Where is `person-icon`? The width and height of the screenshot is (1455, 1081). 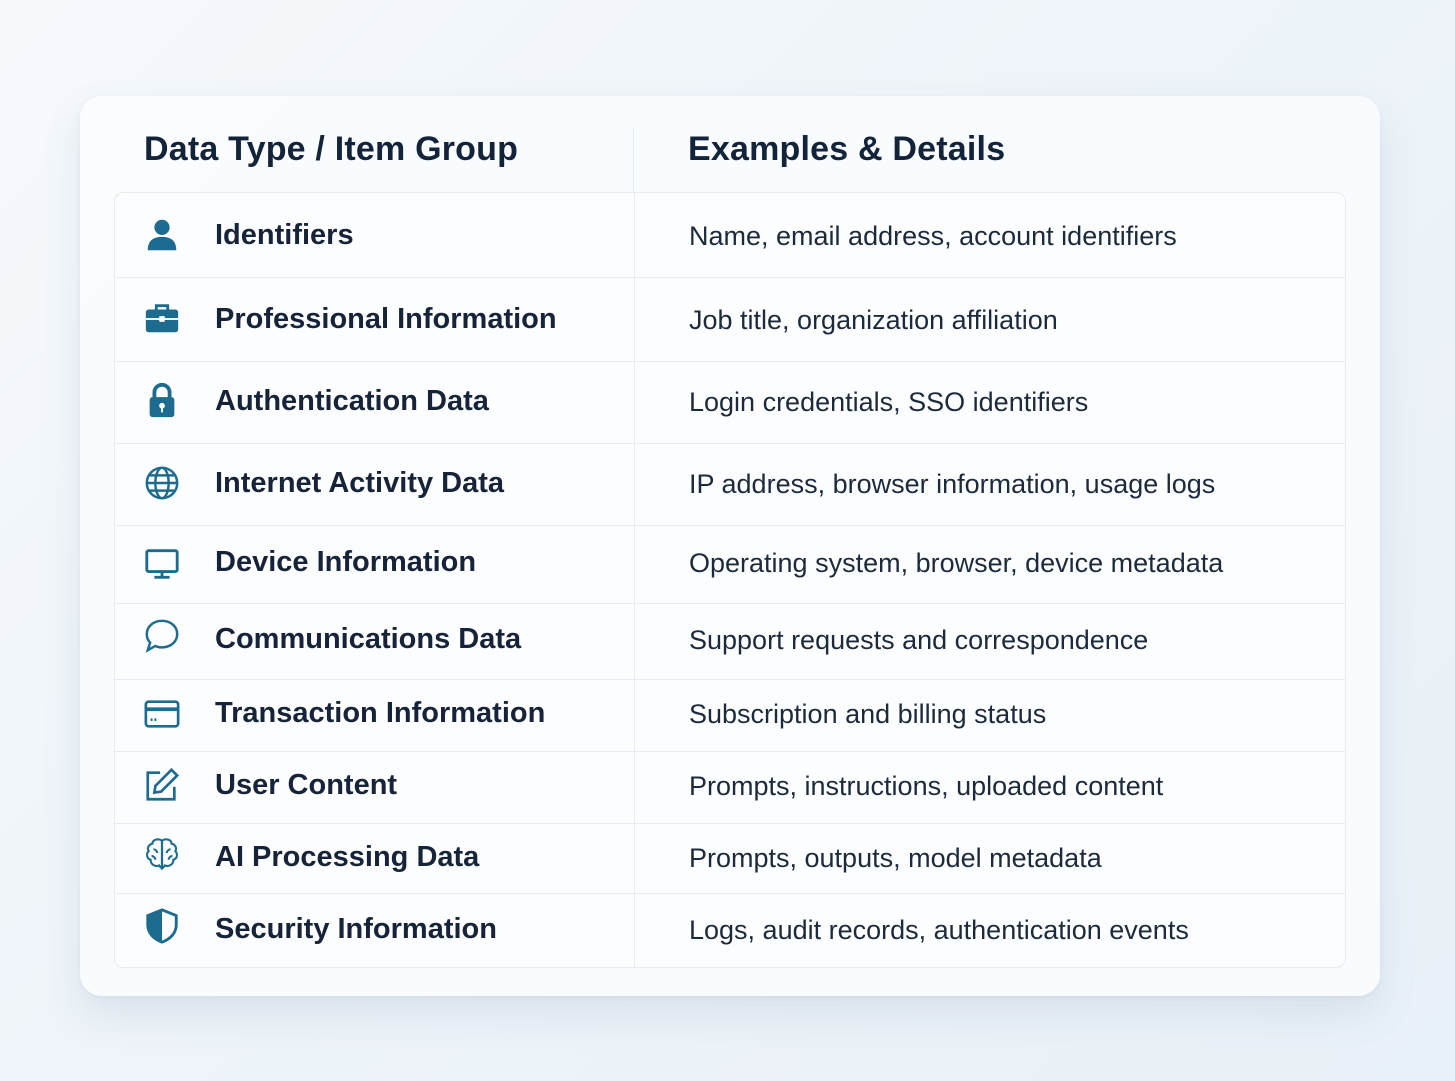
person-icon is located at coordinates (162, 235).